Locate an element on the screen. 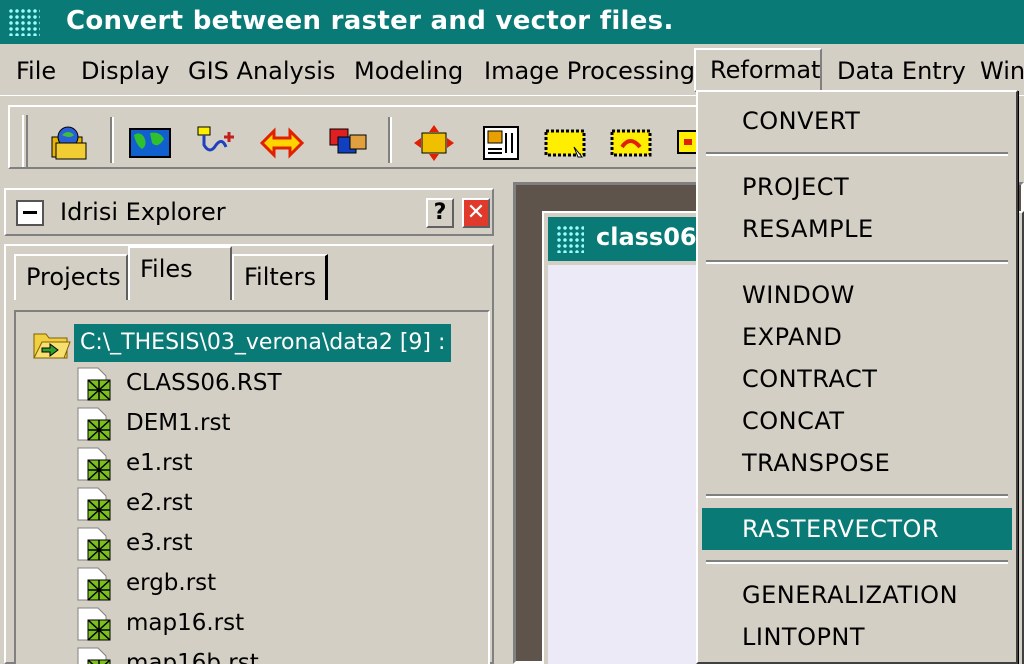 This screenshot has height=664, width=1024. composer-icon is located at coordinates (500, 143).